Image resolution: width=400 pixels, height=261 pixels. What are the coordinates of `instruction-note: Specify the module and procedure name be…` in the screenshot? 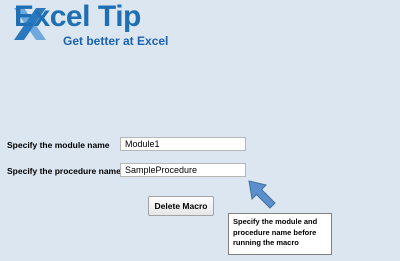 It's located at (280, 234).